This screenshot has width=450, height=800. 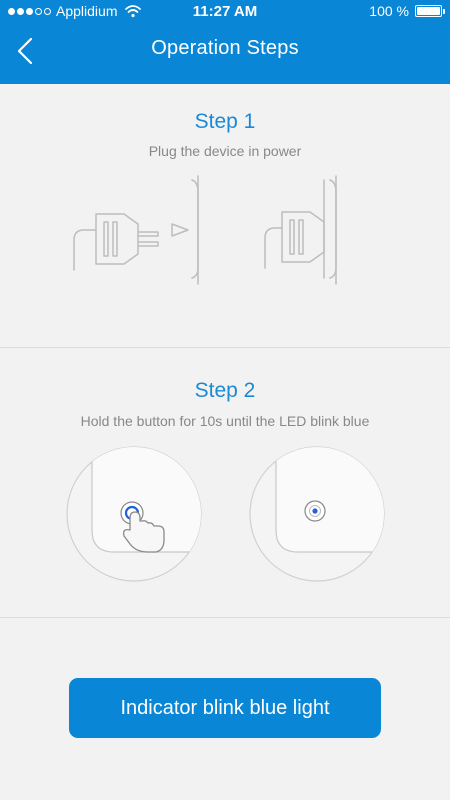 What do you see at coordinates (225, 151) in the screenshot?
I see `step1-description: Plug the device in power` at bounding box center [225, 151].